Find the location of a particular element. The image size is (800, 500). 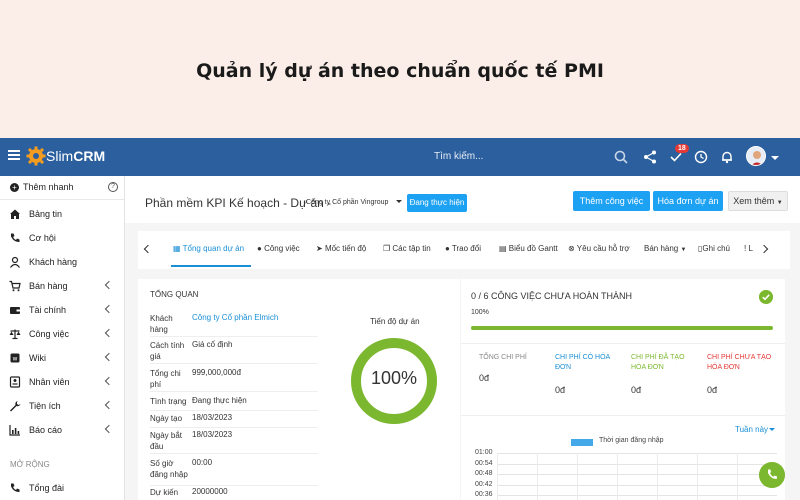

company-dropdown-icon is located at coordinates (399, 201).